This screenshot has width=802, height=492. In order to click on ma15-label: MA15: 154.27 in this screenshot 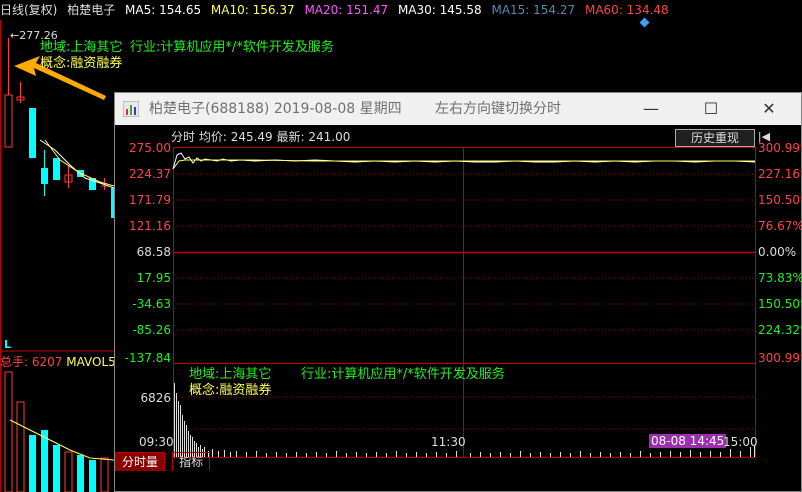, I will do `click(533, 10)`.